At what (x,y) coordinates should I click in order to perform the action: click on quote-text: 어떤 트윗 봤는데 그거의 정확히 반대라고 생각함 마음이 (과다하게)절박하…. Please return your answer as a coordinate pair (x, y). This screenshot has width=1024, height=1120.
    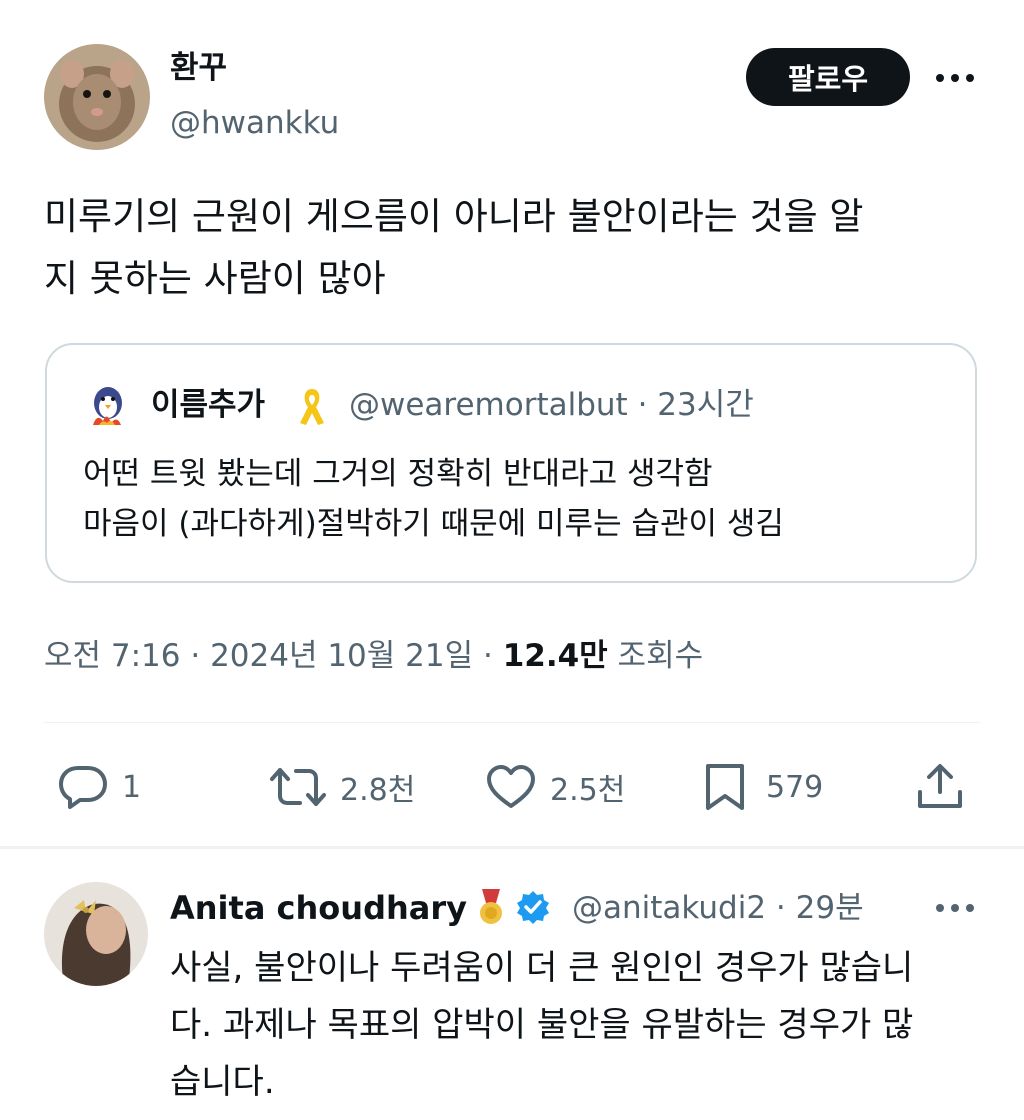
    Looking at the image, I should click on (433, 499).